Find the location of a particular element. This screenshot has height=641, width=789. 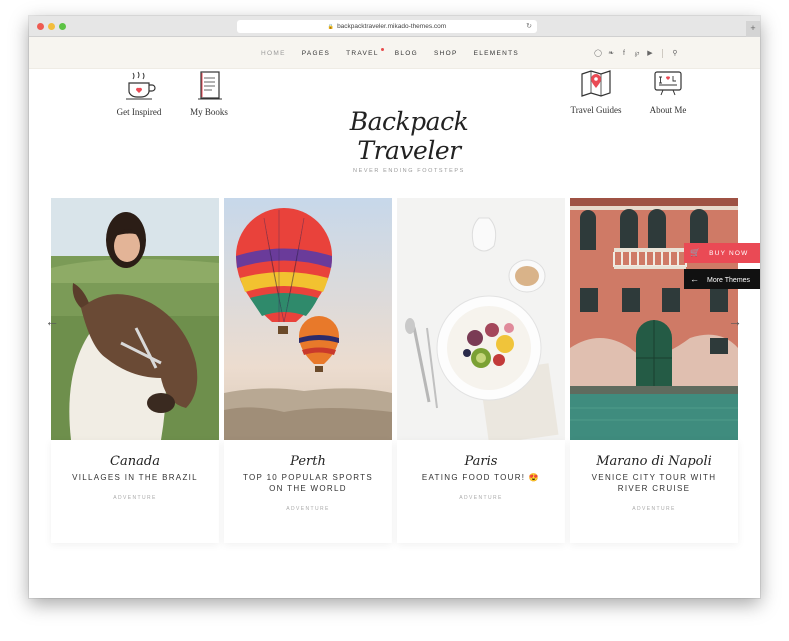

menu-item-blog: BLOG is located at coordinates (406, 53).